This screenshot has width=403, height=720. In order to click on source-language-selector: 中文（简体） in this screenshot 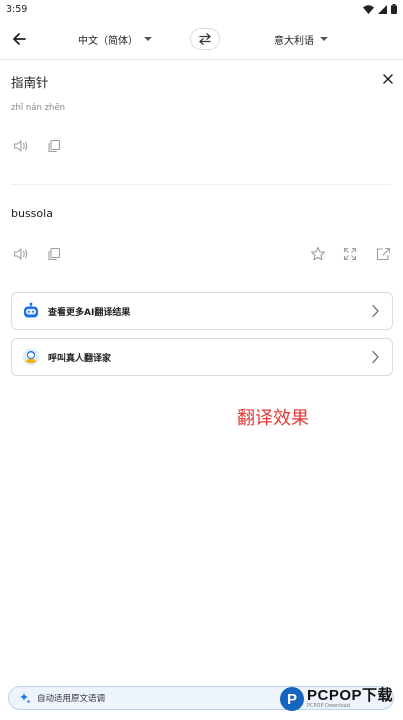, I will do `click(115, 39)`.